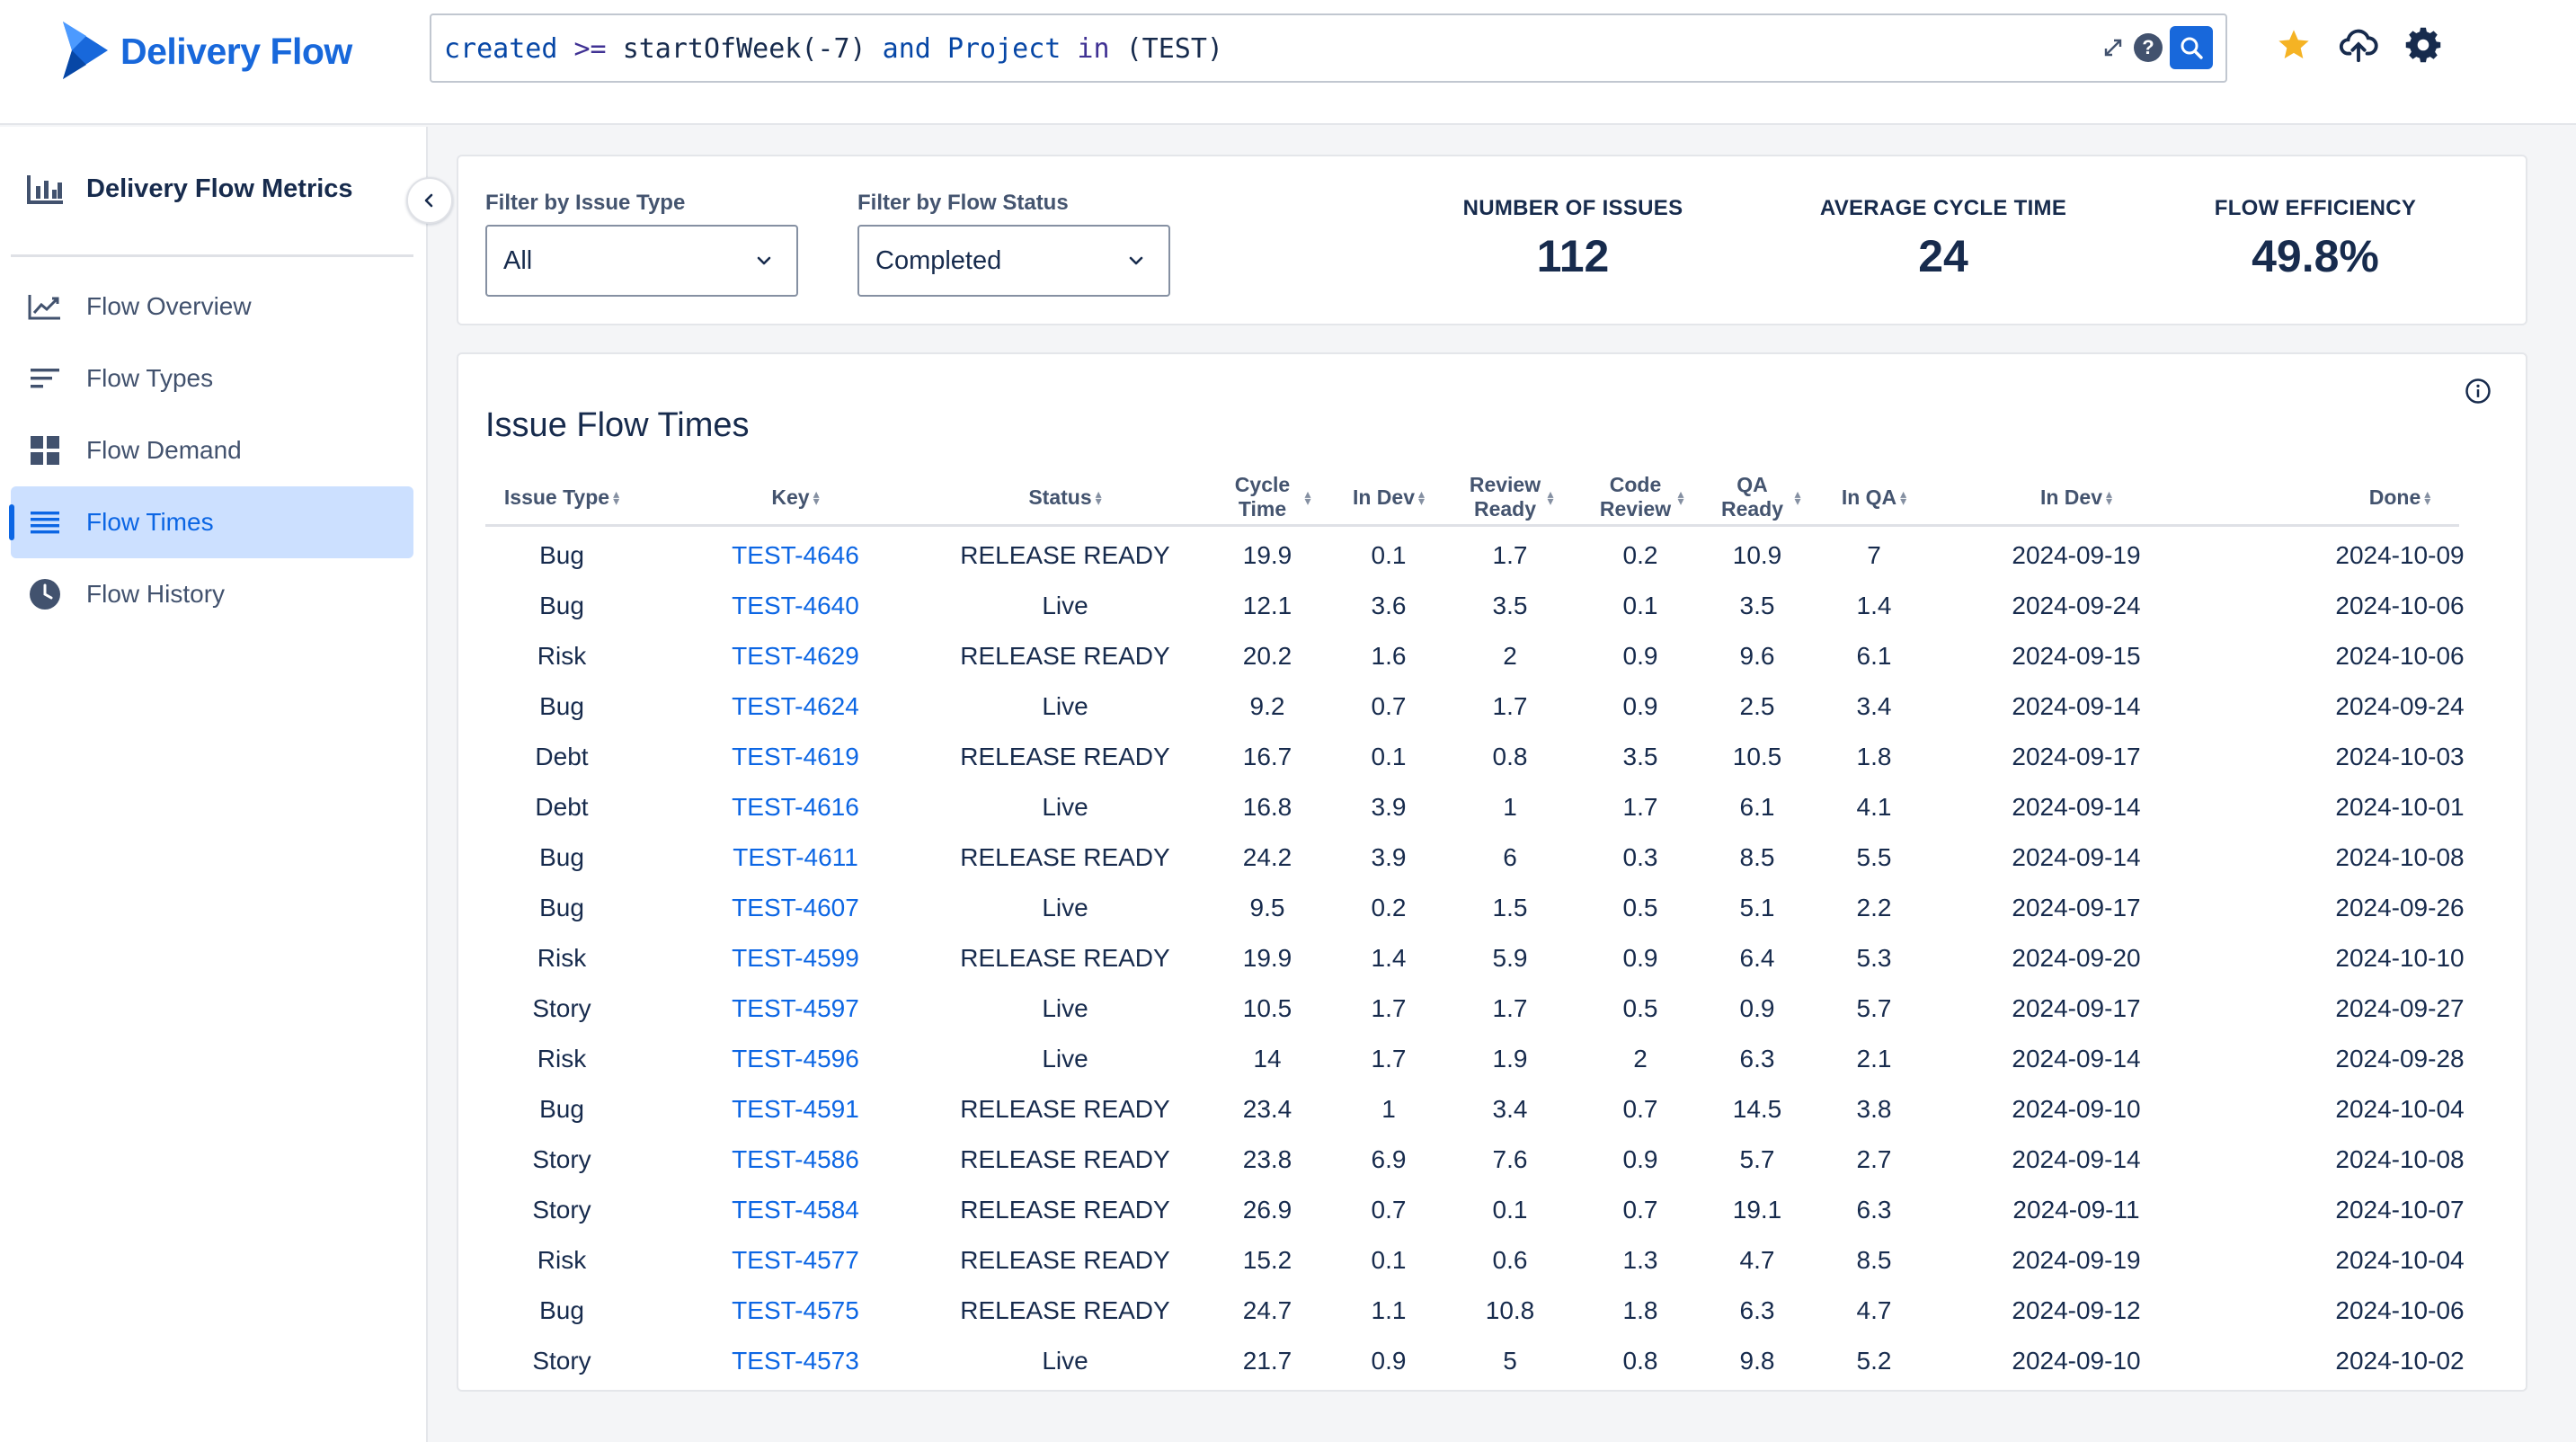  I want to click on table-cell: Risk, so click(562, 958).